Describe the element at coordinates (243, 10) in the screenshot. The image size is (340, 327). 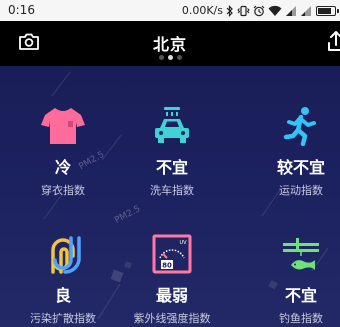
I see `vibrate-icon` at that location.